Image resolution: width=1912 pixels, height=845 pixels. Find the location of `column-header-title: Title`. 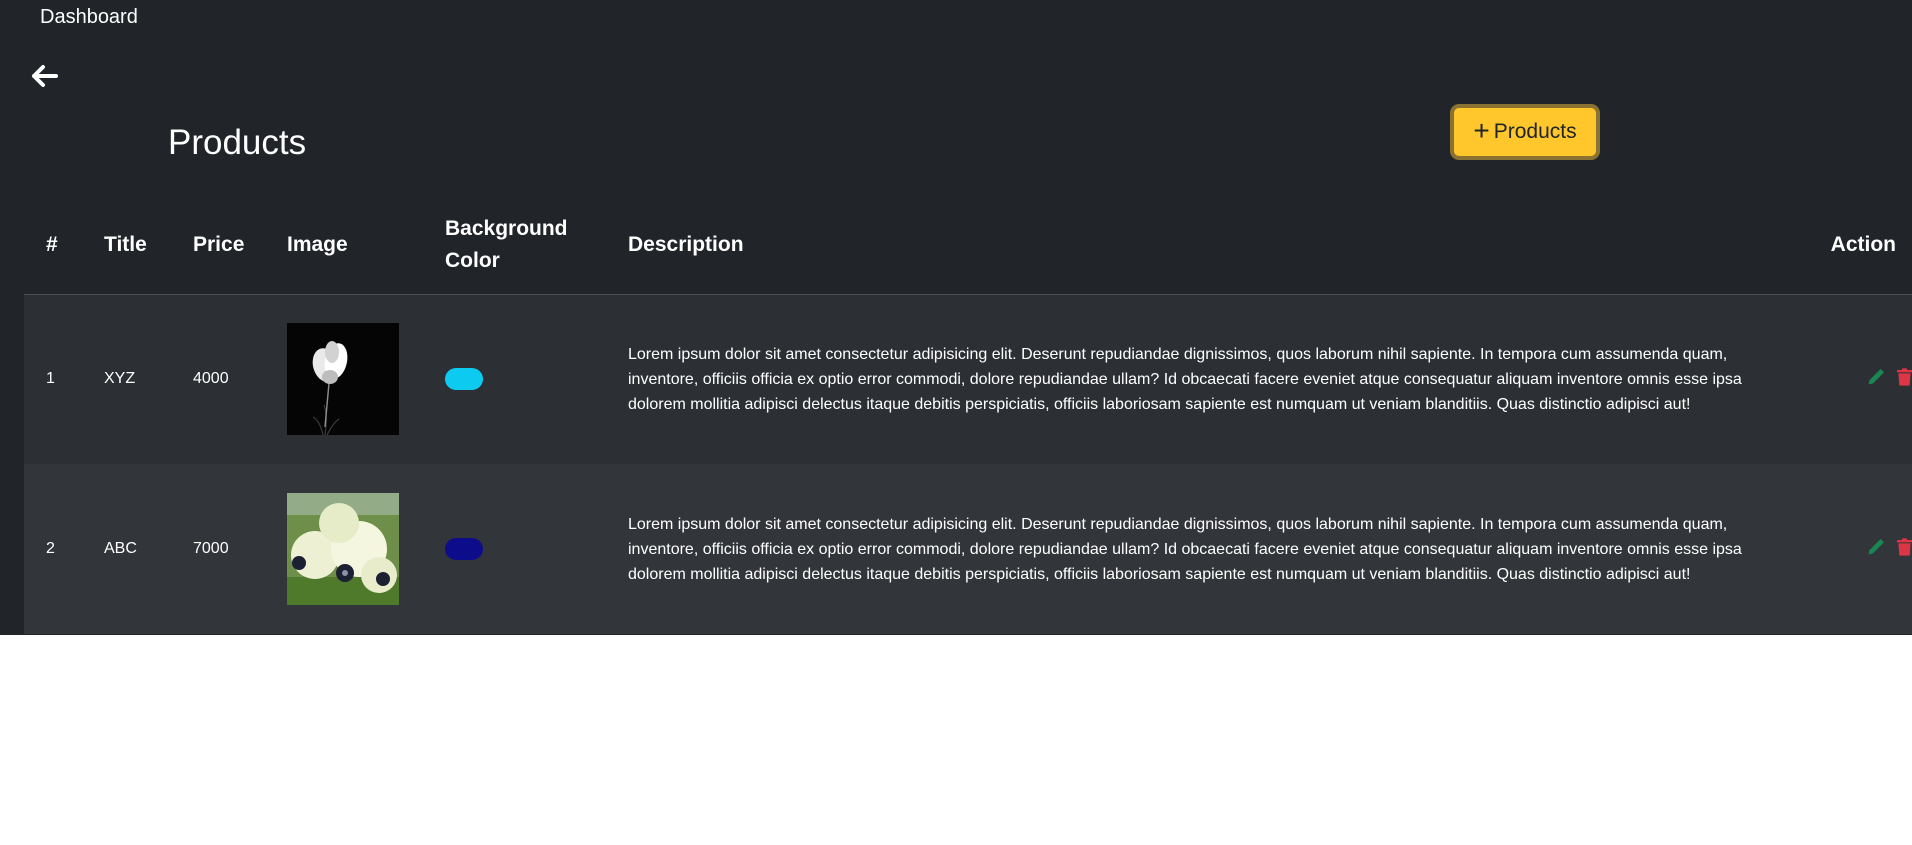

column-header-title: Title is located at coordinates (126, 245).